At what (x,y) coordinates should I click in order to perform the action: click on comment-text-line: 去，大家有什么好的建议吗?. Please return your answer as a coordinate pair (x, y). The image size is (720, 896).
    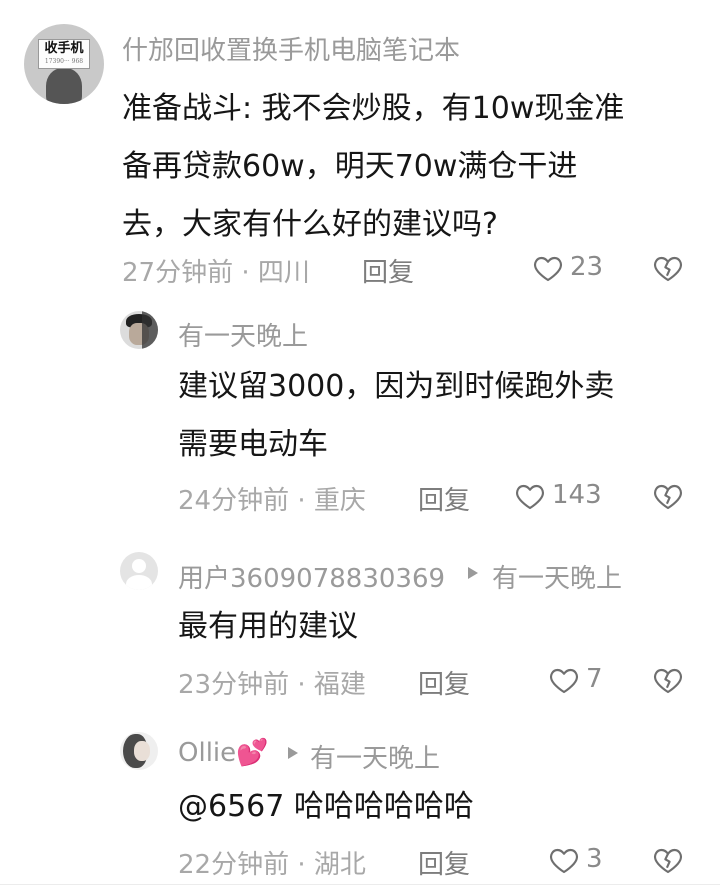
    Looking at the image, I should click on (310, 224).